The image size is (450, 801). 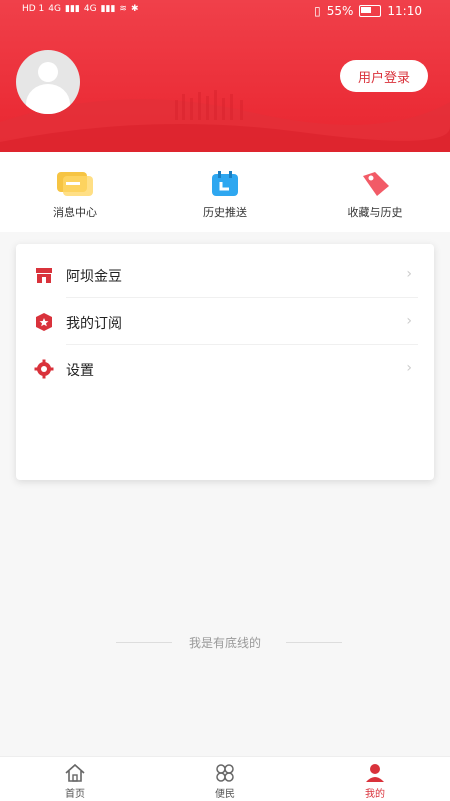 What do you see at coordinates (75, 794) in the screenshot?
I see `tab-label: 首页` at bounding box center [75, 794].